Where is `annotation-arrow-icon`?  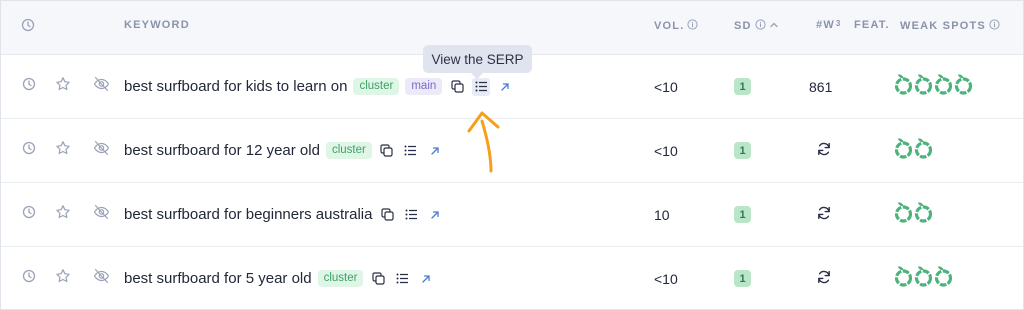 annotation-arrow-icon is located at coordinates (483, 142).